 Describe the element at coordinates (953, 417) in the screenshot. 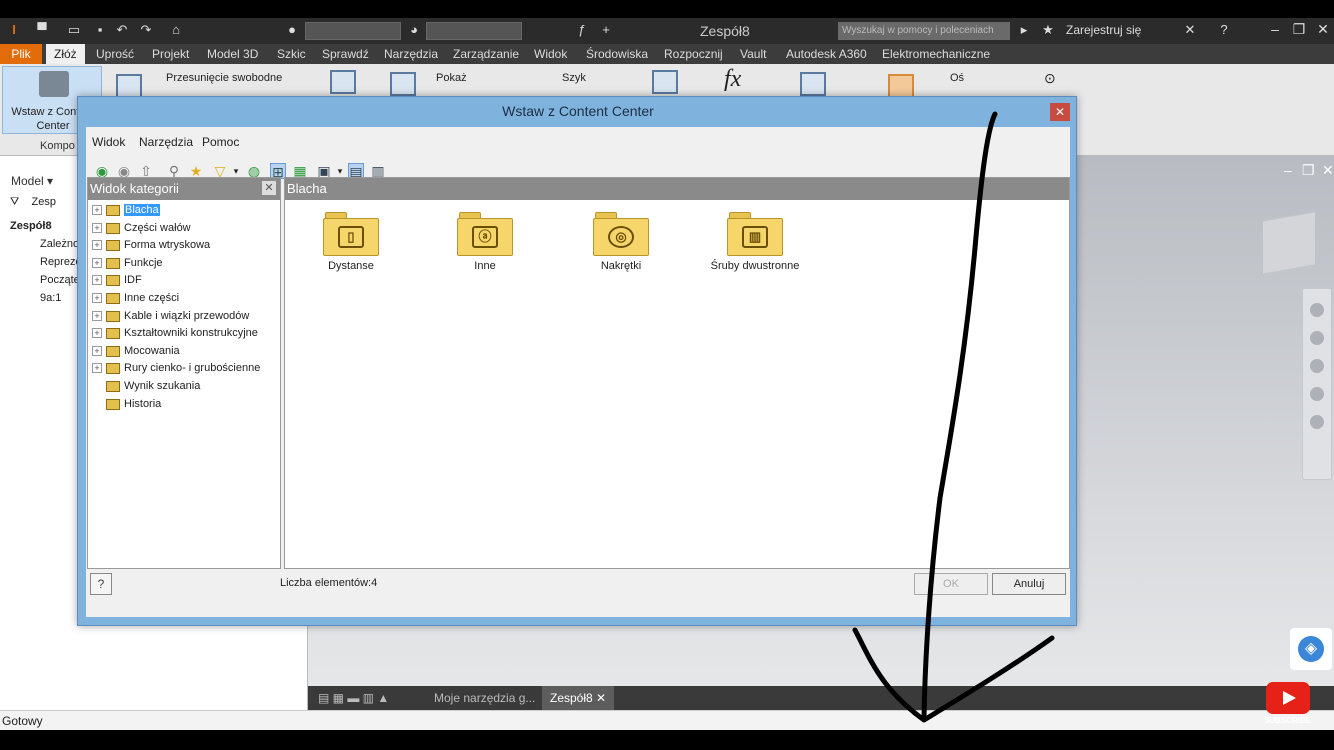

I see `annotation-arrow` at that location.